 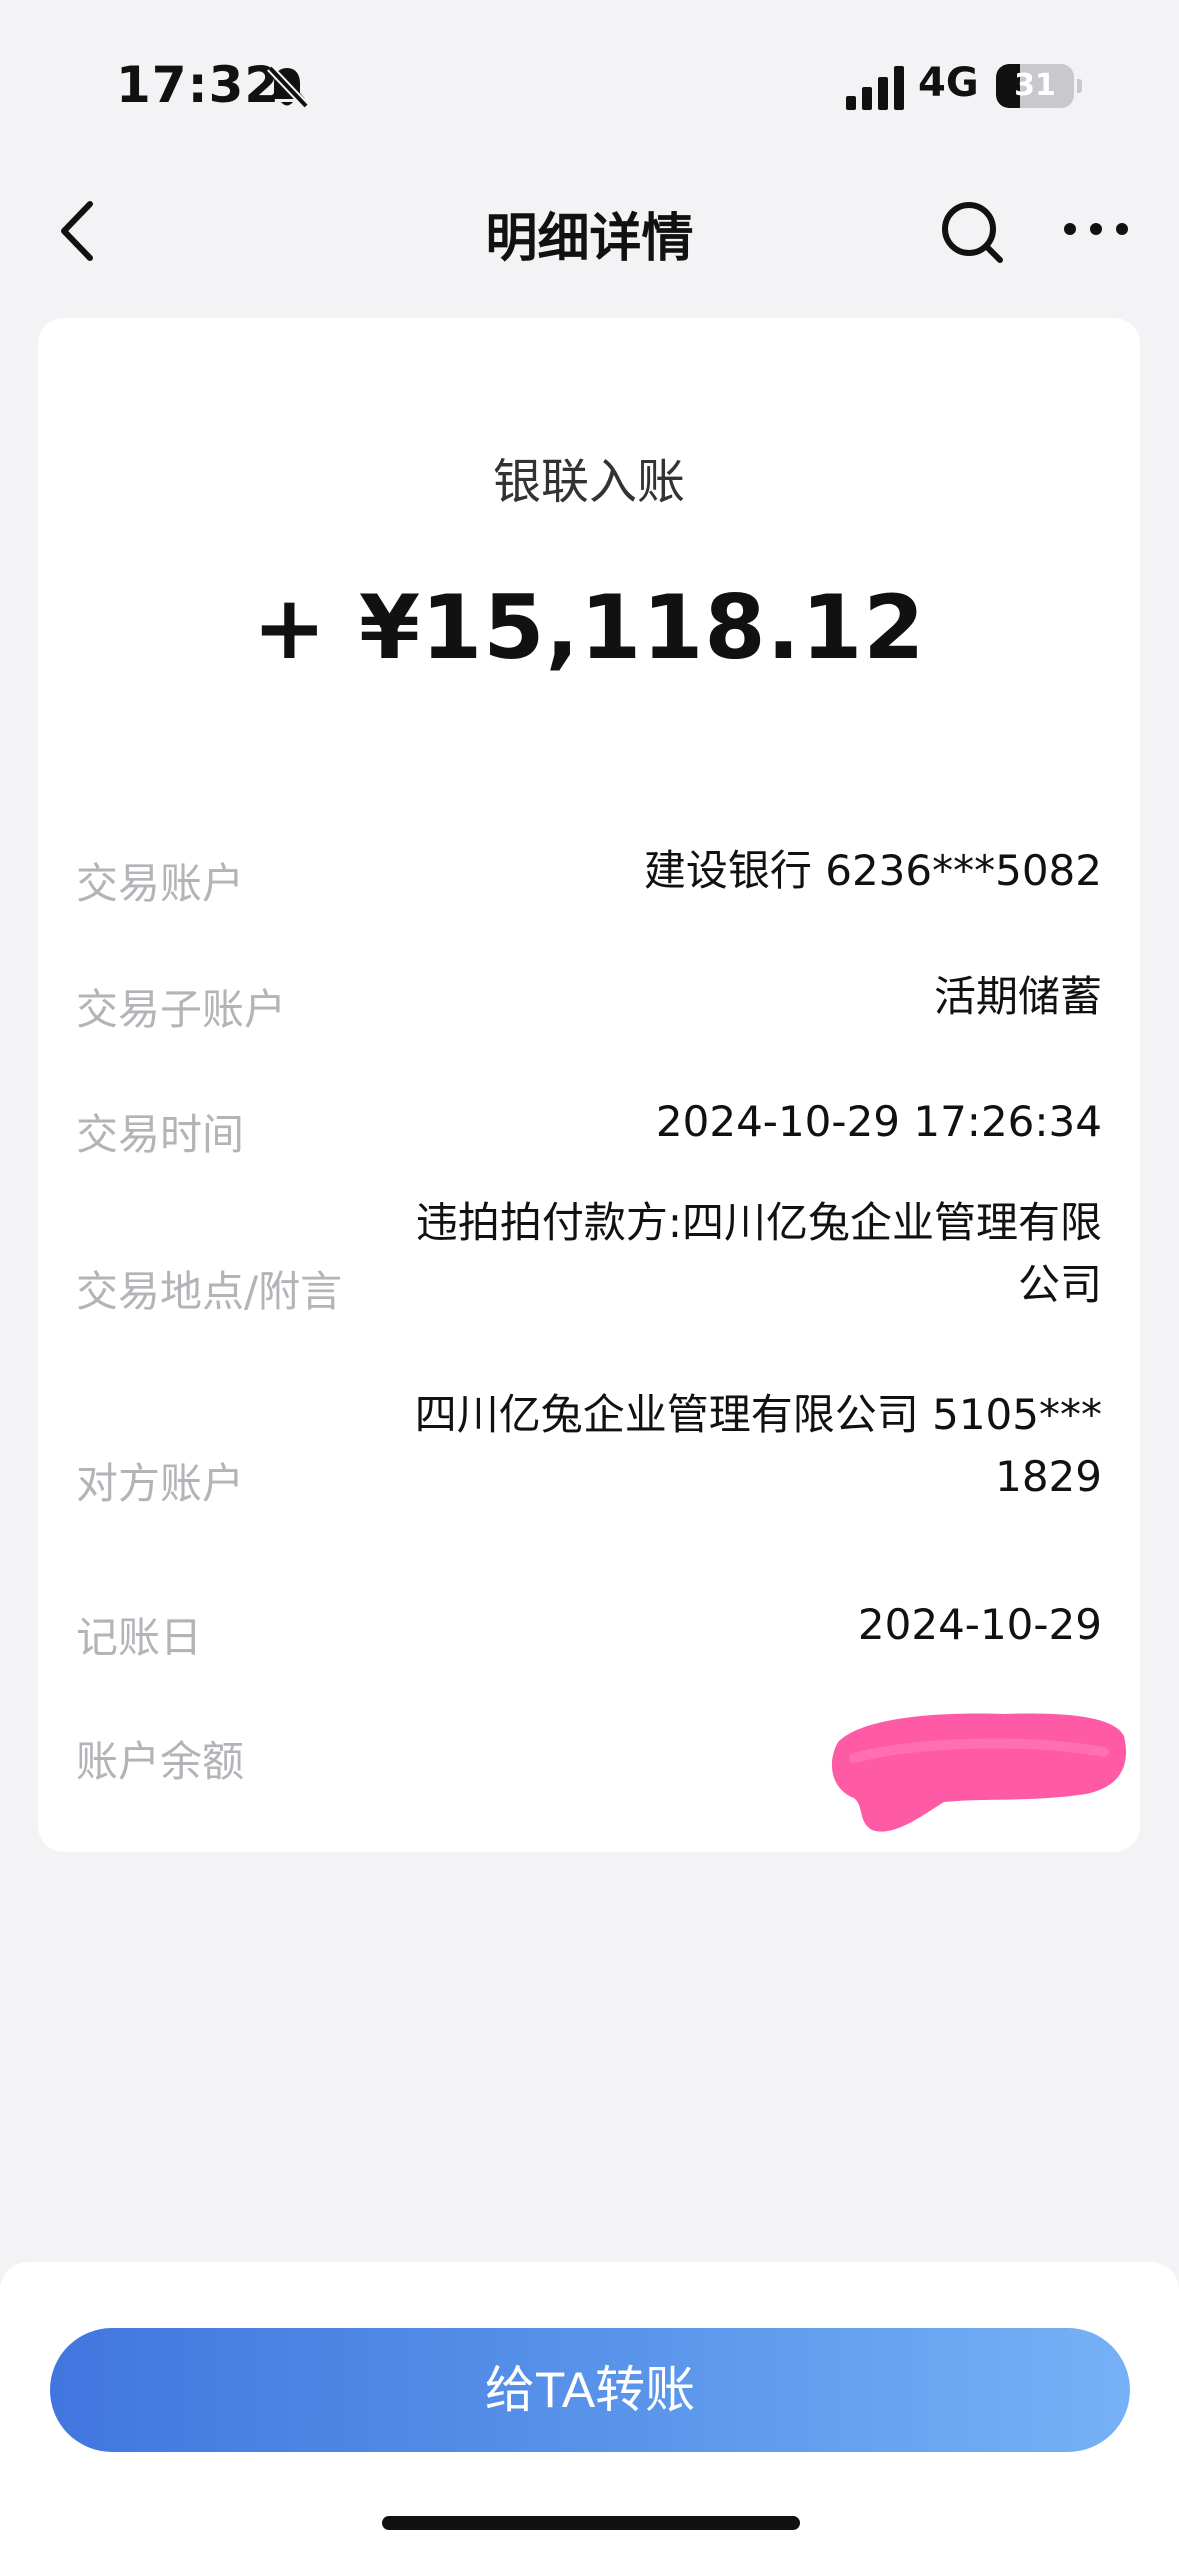 What do you see at coordinates (759, 1254) in the screenshot?
I see `row-value-location-memo: 违拍拍付款方:四川亿兔企业管理有限 公司` at bounding box center [759, 1254].